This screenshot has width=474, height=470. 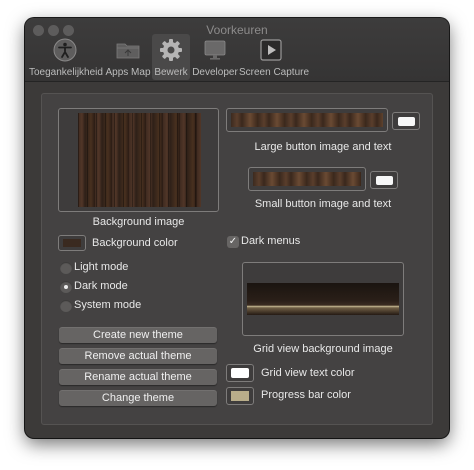 What do you see at coordinates (323, 204) in the screenshot?
I see `small-button-label: Small button image and text` at bounding box center [323, 204].